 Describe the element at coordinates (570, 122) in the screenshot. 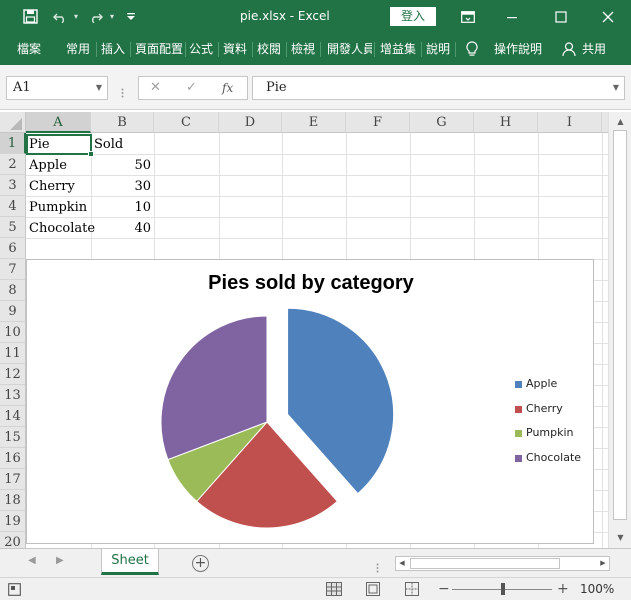

I see `column-header: I` at that location.